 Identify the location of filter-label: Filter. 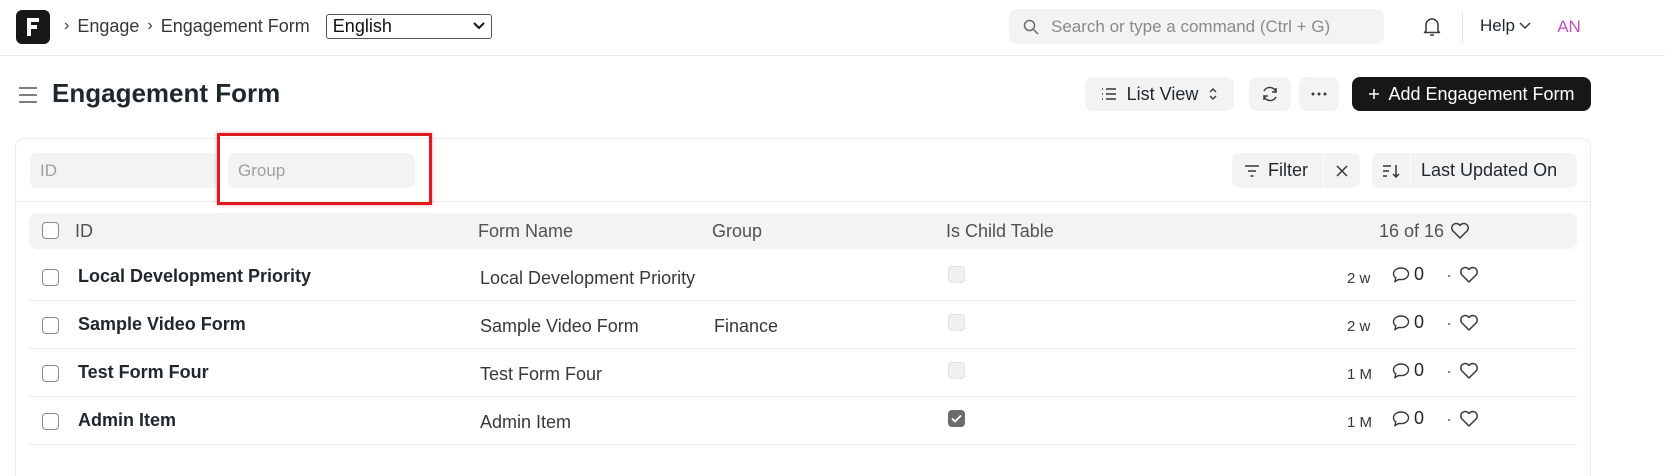
(1288, 170).